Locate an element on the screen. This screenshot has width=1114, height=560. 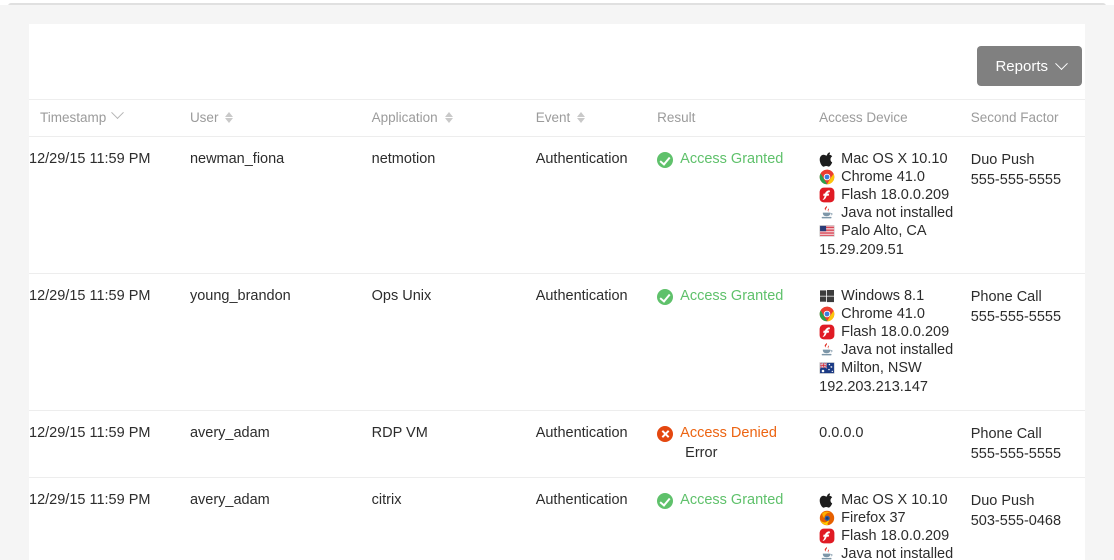
device-line: Firefox 37 is located at coordinates (892, 518).